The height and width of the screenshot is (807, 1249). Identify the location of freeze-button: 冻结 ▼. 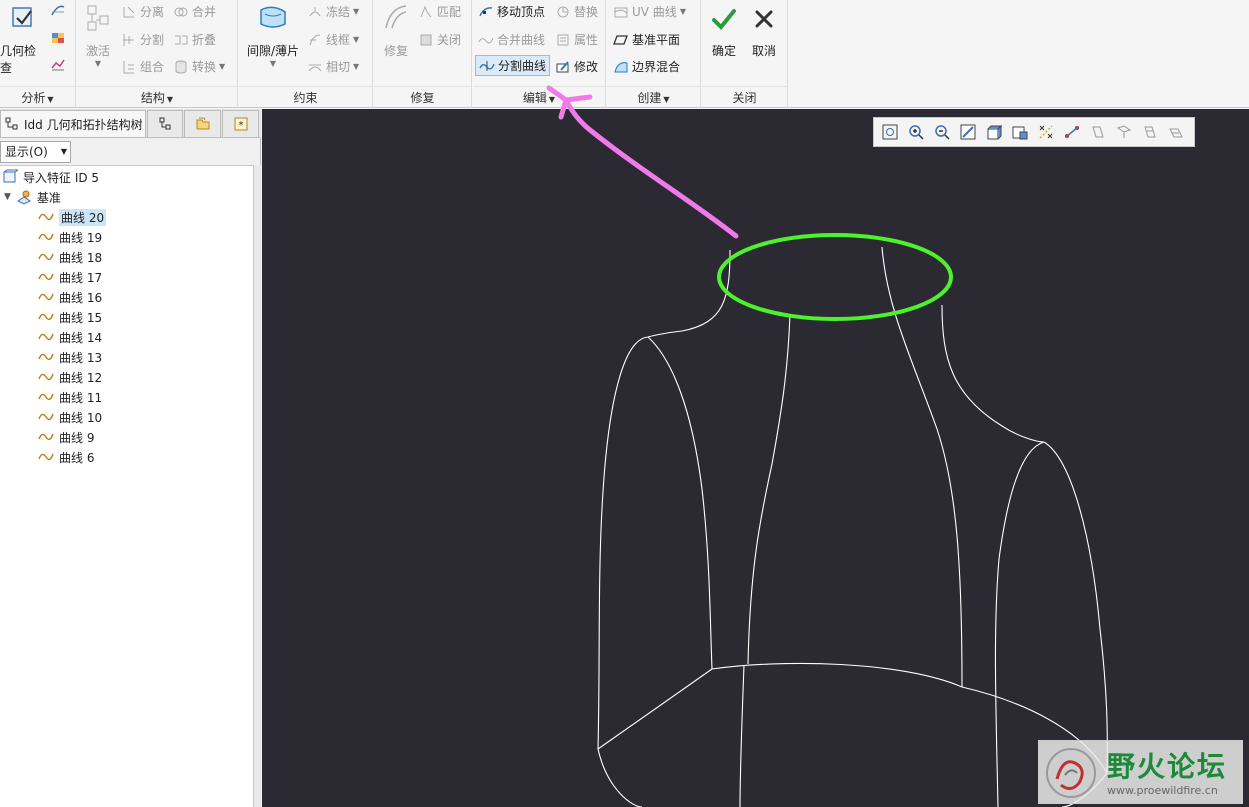
(333, 11).